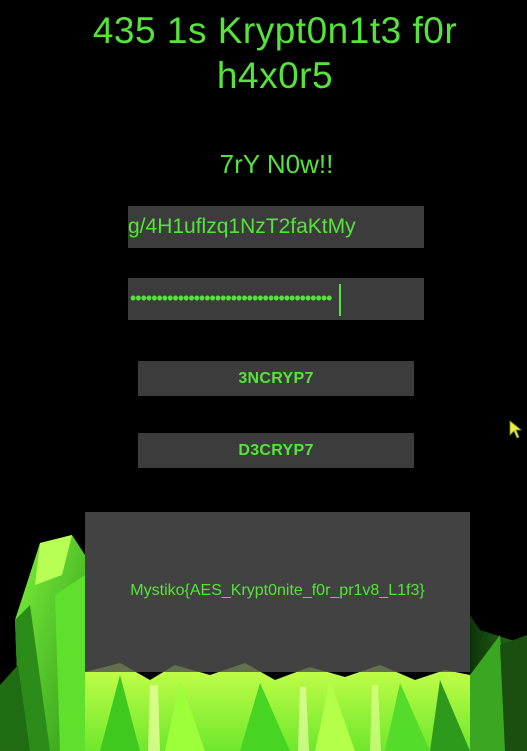 The height and width of the screenshot is (751, 527). What do you see at coordinates (276, 378) in the screenshot?
I see `encrypt-button: 3NCRYP7` at bounding box center [276, 378].